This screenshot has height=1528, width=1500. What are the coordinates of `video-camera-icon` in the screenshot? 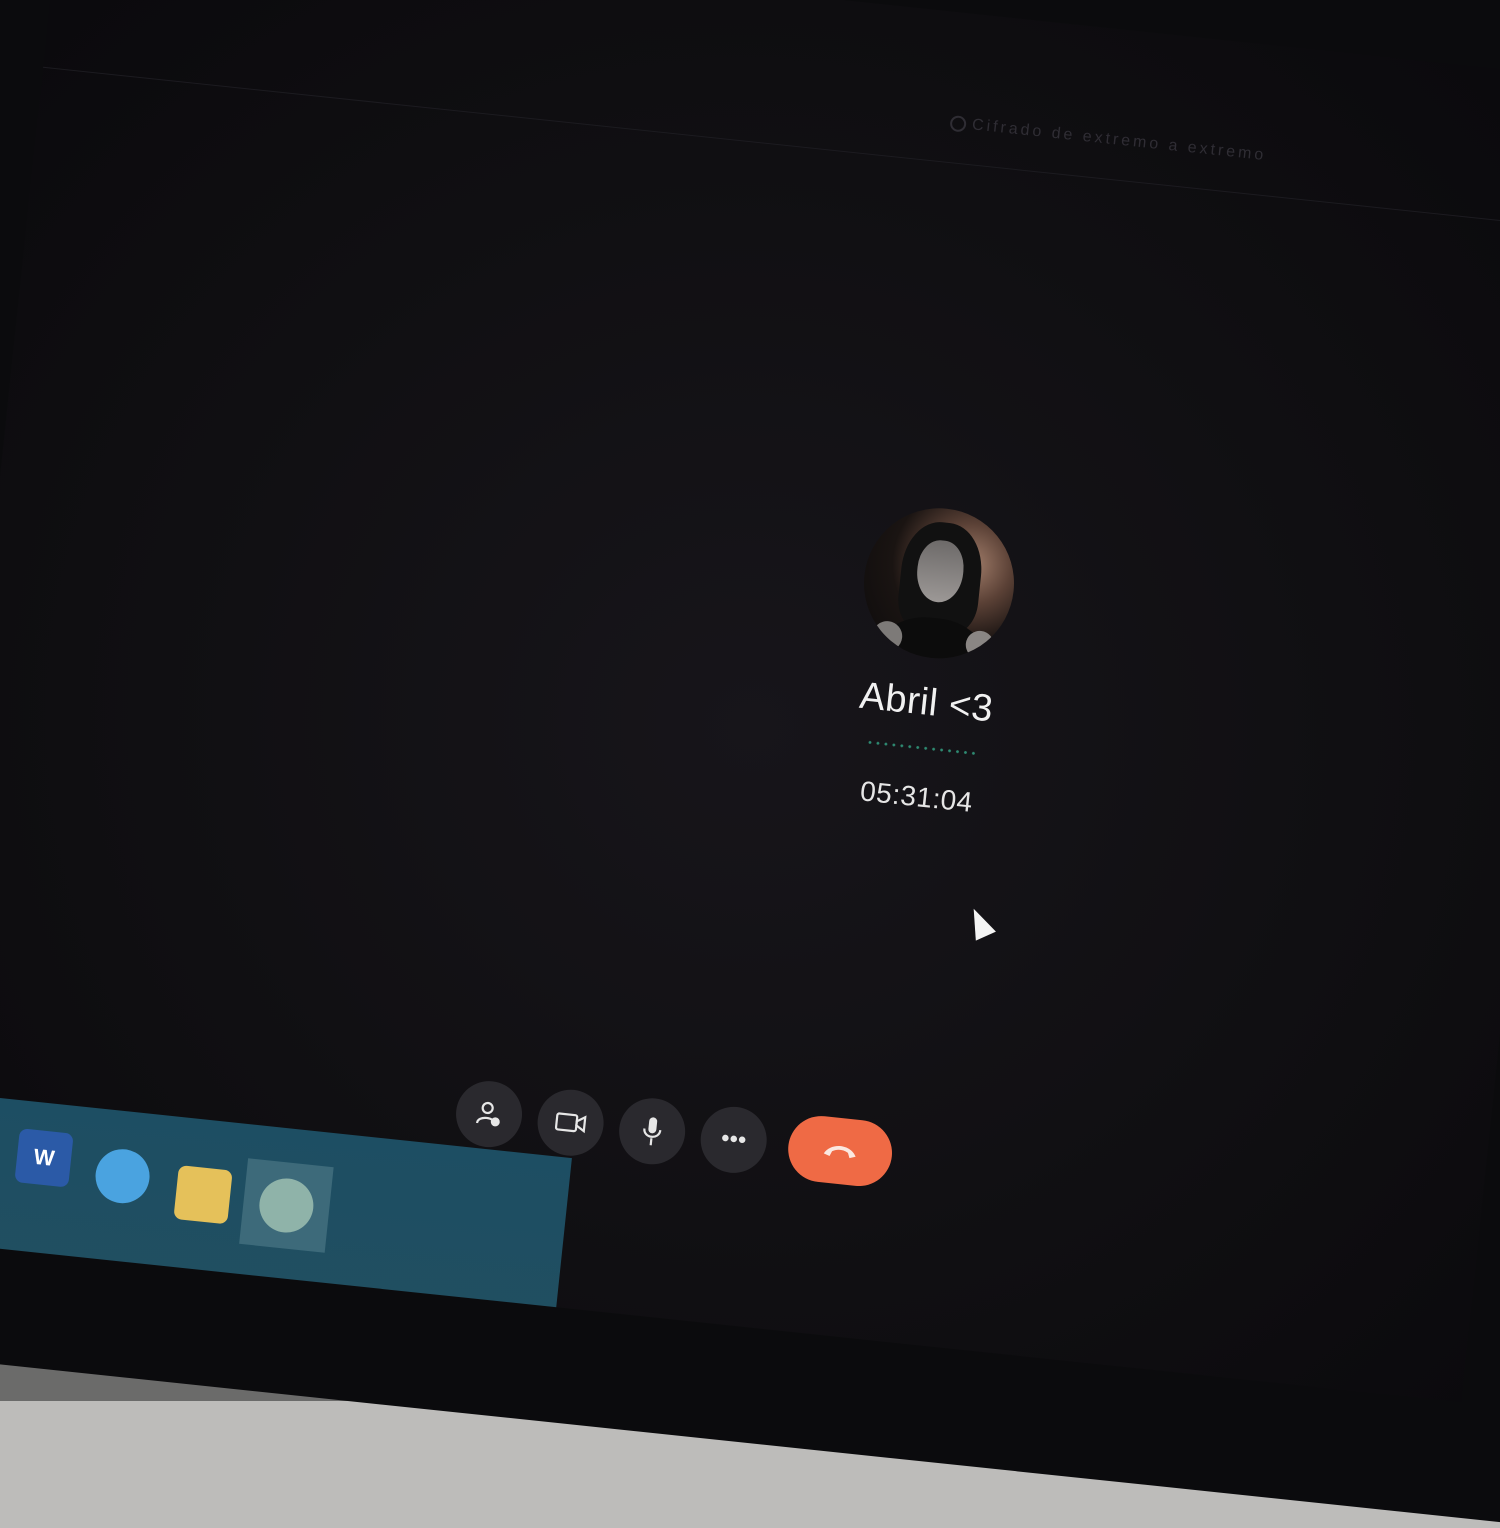 It's located at (570, 1123).